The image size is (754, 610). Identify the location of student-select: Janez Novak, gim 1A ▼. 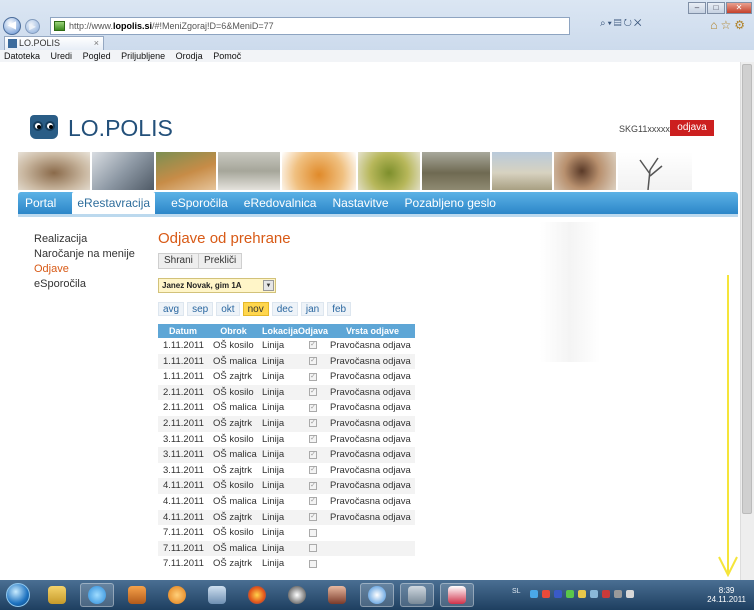
(217, 285).